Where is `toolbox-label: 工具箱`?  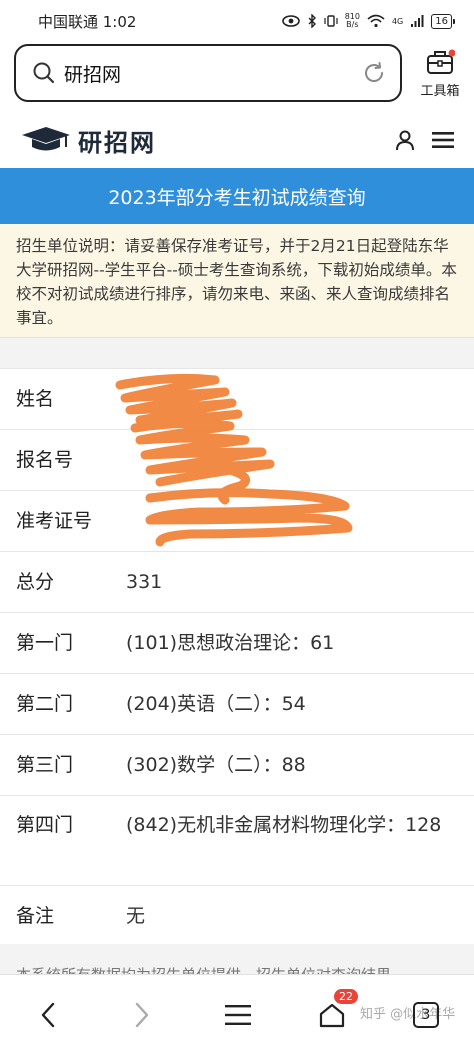
toolbox-label: 工具箱 is located at coordinates (440, 91).